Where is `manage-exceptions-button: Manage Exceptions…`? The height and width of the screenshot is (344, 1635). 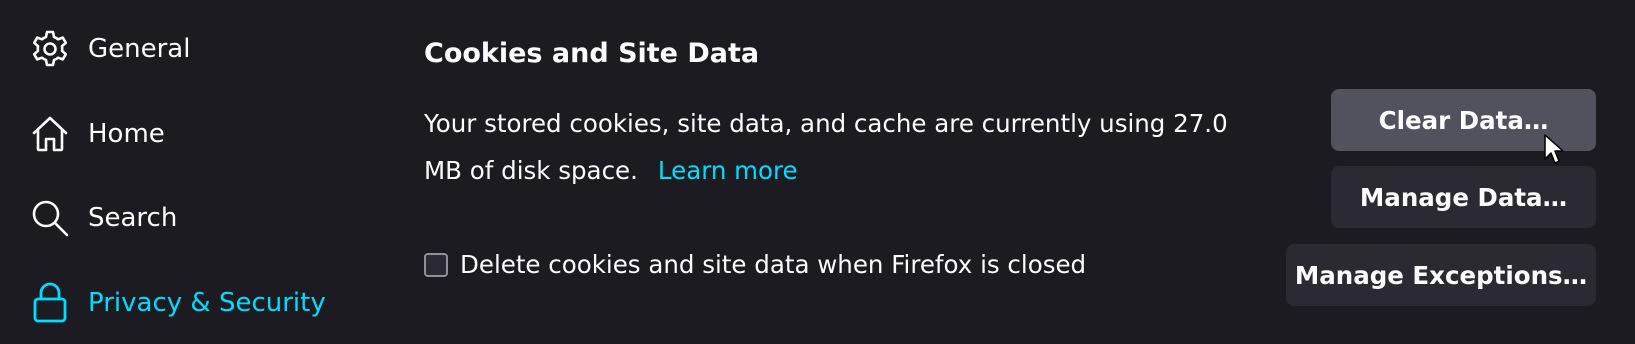 manage-exceptions-button: Manage Exceptions… is located at coordinates (1441, 275).